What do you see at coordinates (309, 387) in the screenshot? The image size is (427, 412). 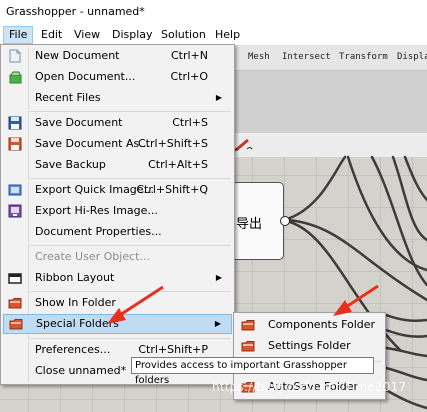 I see `watermark: https://blog.csdn.net/Time2017` at bounding box center [309, 387].